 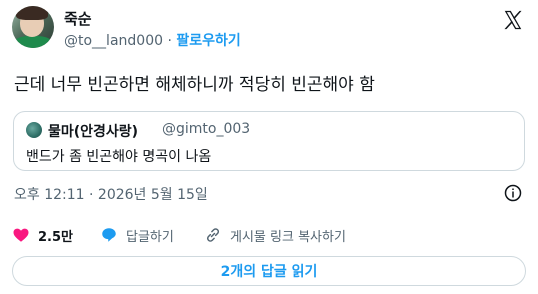 I want to click on heart-icon, so click(x=21, y=235).